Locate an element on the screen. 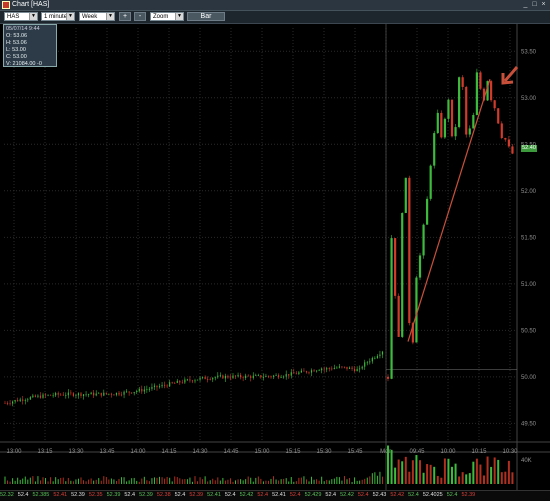  minimize-icon: _ is located at coordinates (525, 4).